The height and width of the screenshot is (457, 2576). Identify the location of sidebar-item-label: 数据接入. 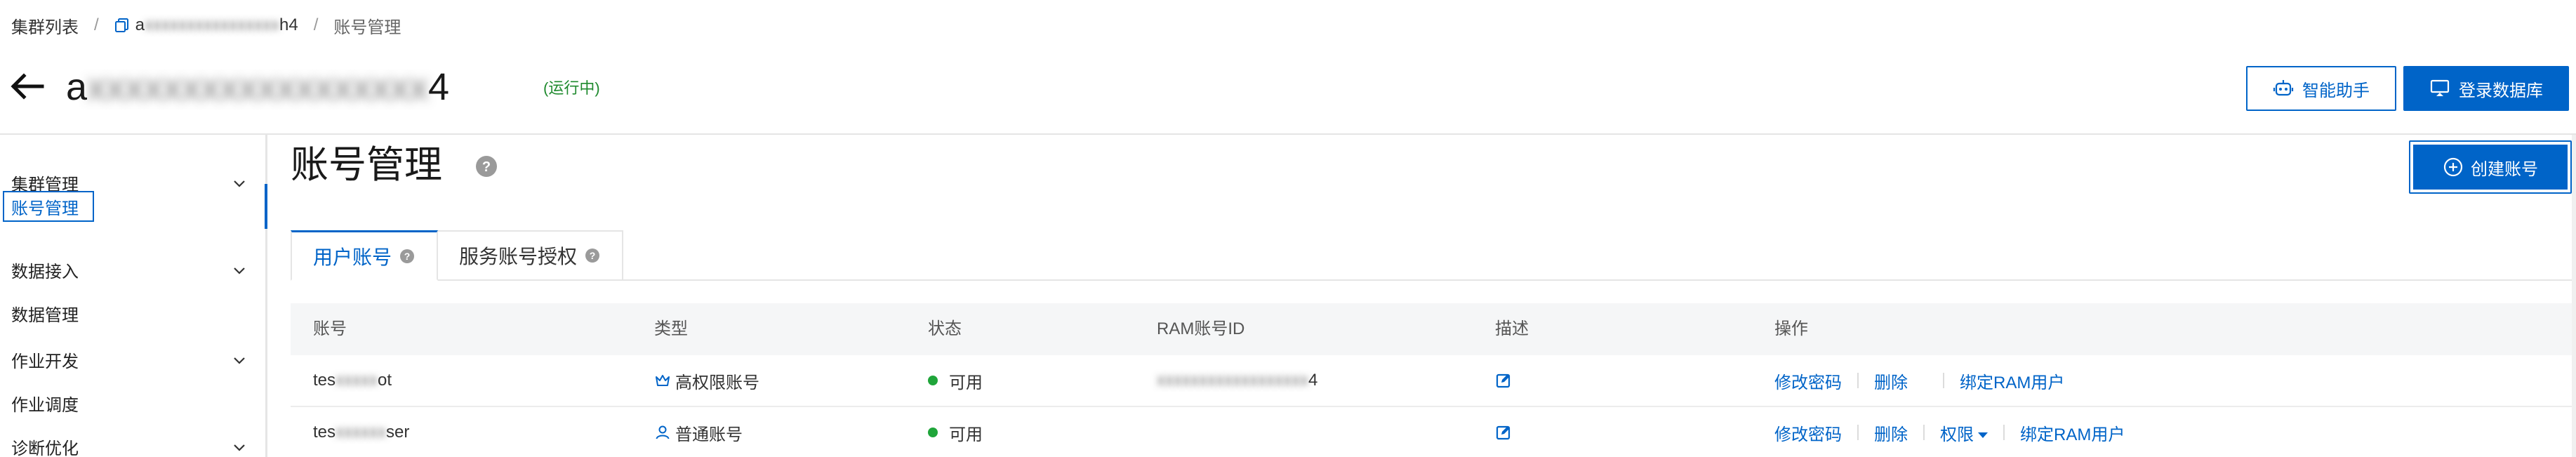
(45, 272).